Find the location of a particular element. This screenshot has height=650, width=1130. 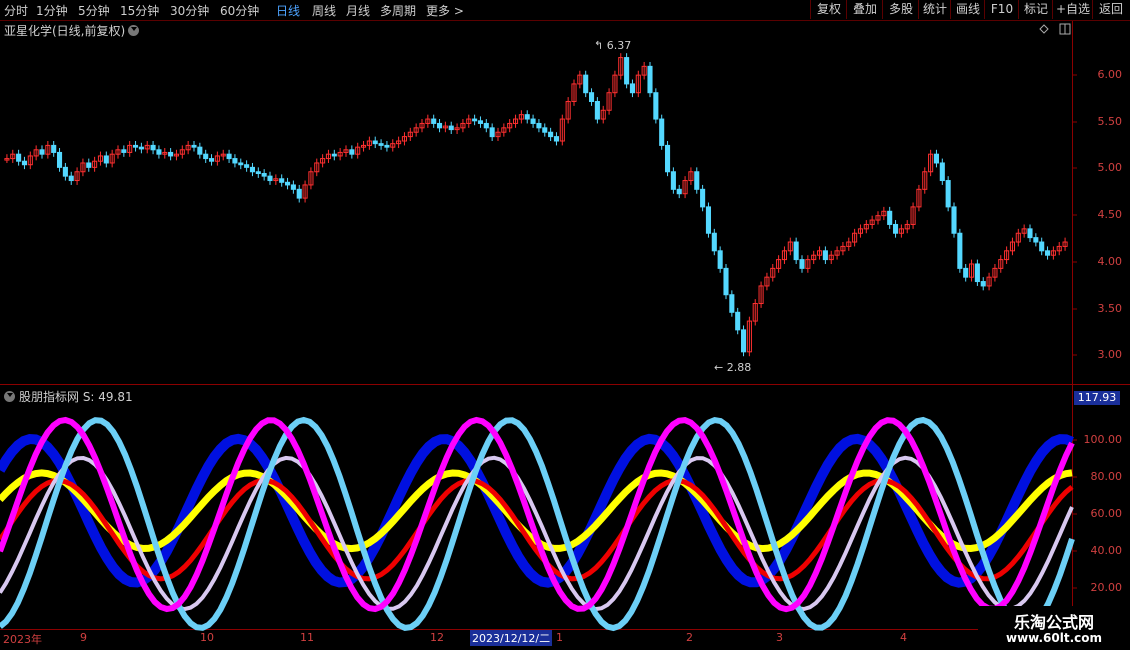

ind-tick-80: 80.00 is located at coordinates (1106, 476).